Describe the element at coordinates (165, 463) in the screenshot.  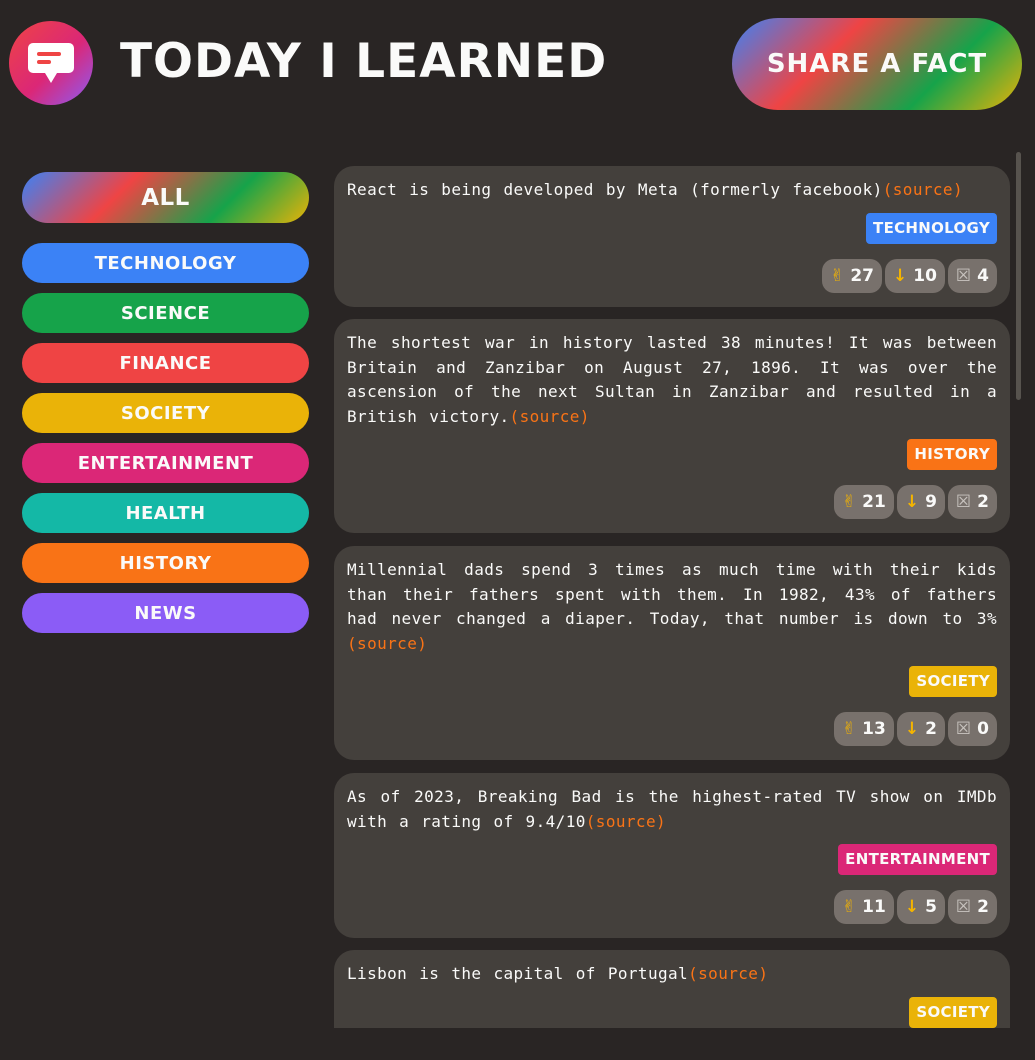
I see `category-button-entertainment: ENTERTAINMENT` at that location.